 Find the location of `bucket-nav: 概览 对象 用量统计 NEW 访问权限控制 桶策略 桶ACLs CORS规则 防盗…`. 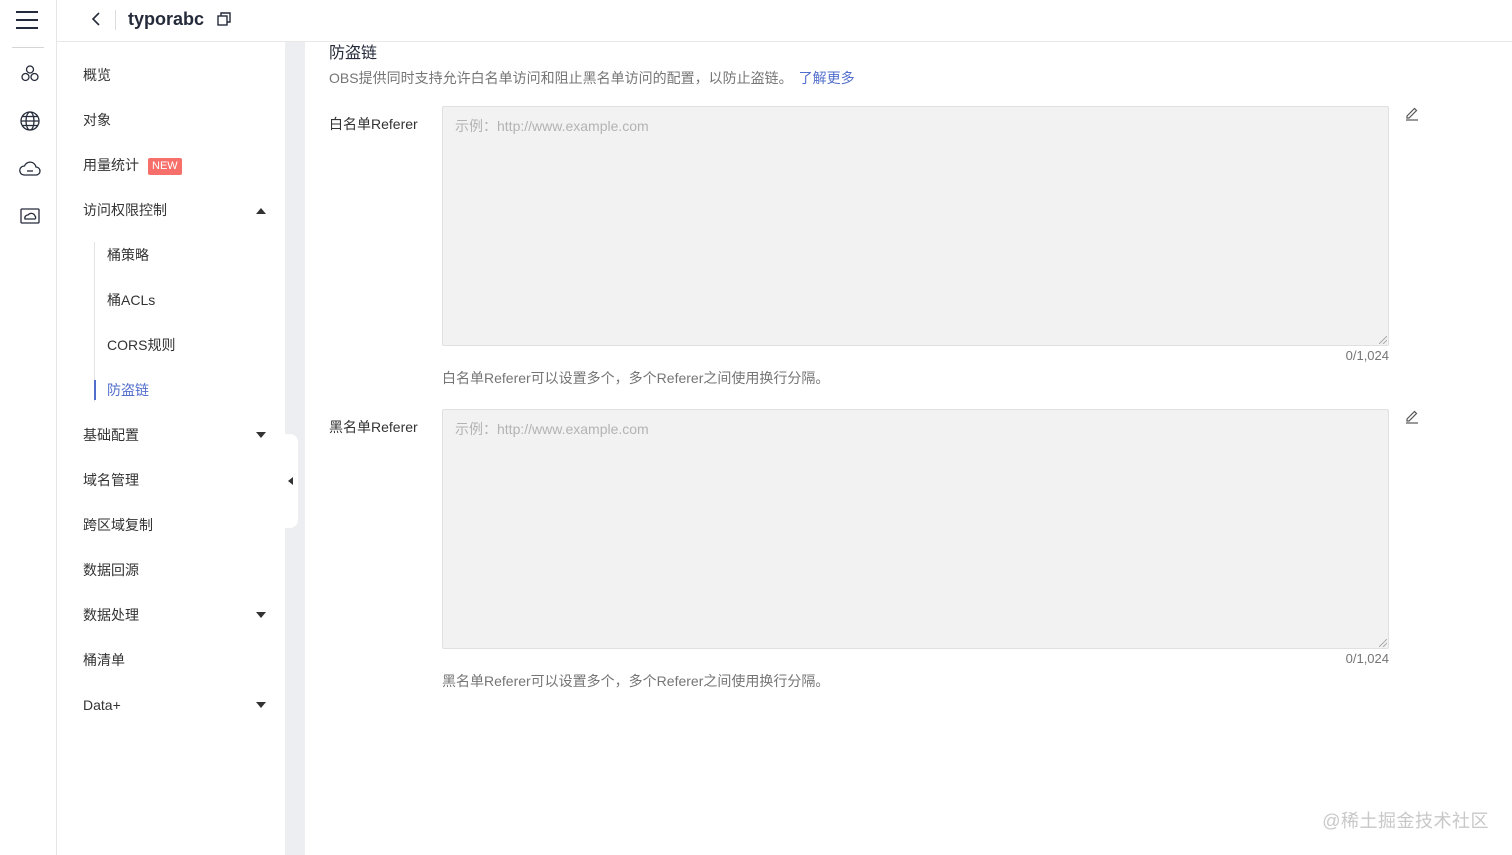

bucket-nav: 概览 对象 用量统计 NEW 访问权限控制 桶策略 桶ACLs CORS规则 防盗… is located at coordinates (171, 448).